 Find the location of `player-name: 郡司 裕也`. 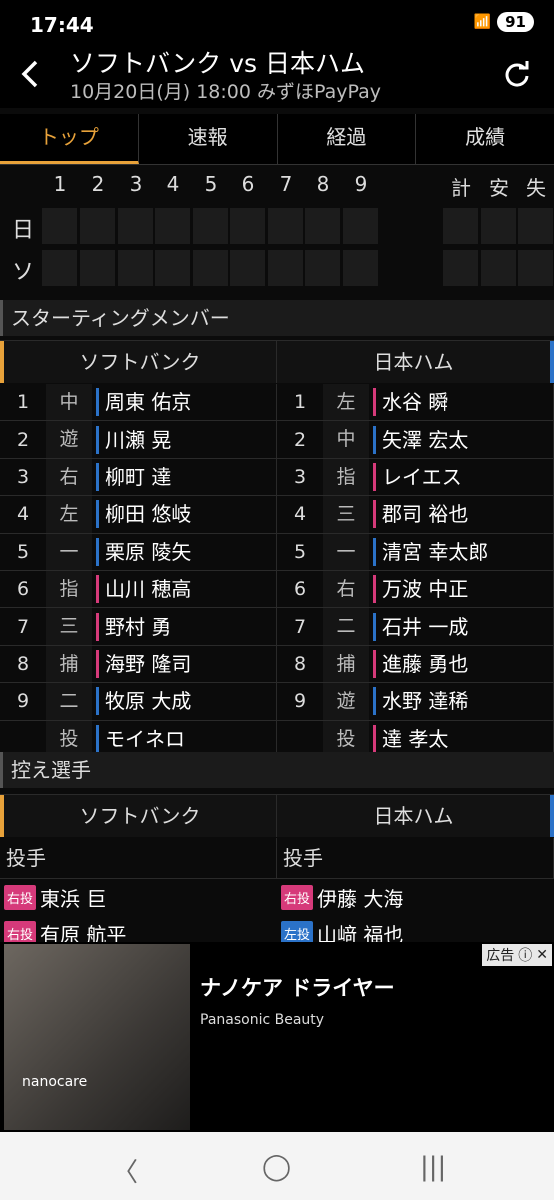

player-name: 郡司 裕也 is located at coordinates (420, 514).